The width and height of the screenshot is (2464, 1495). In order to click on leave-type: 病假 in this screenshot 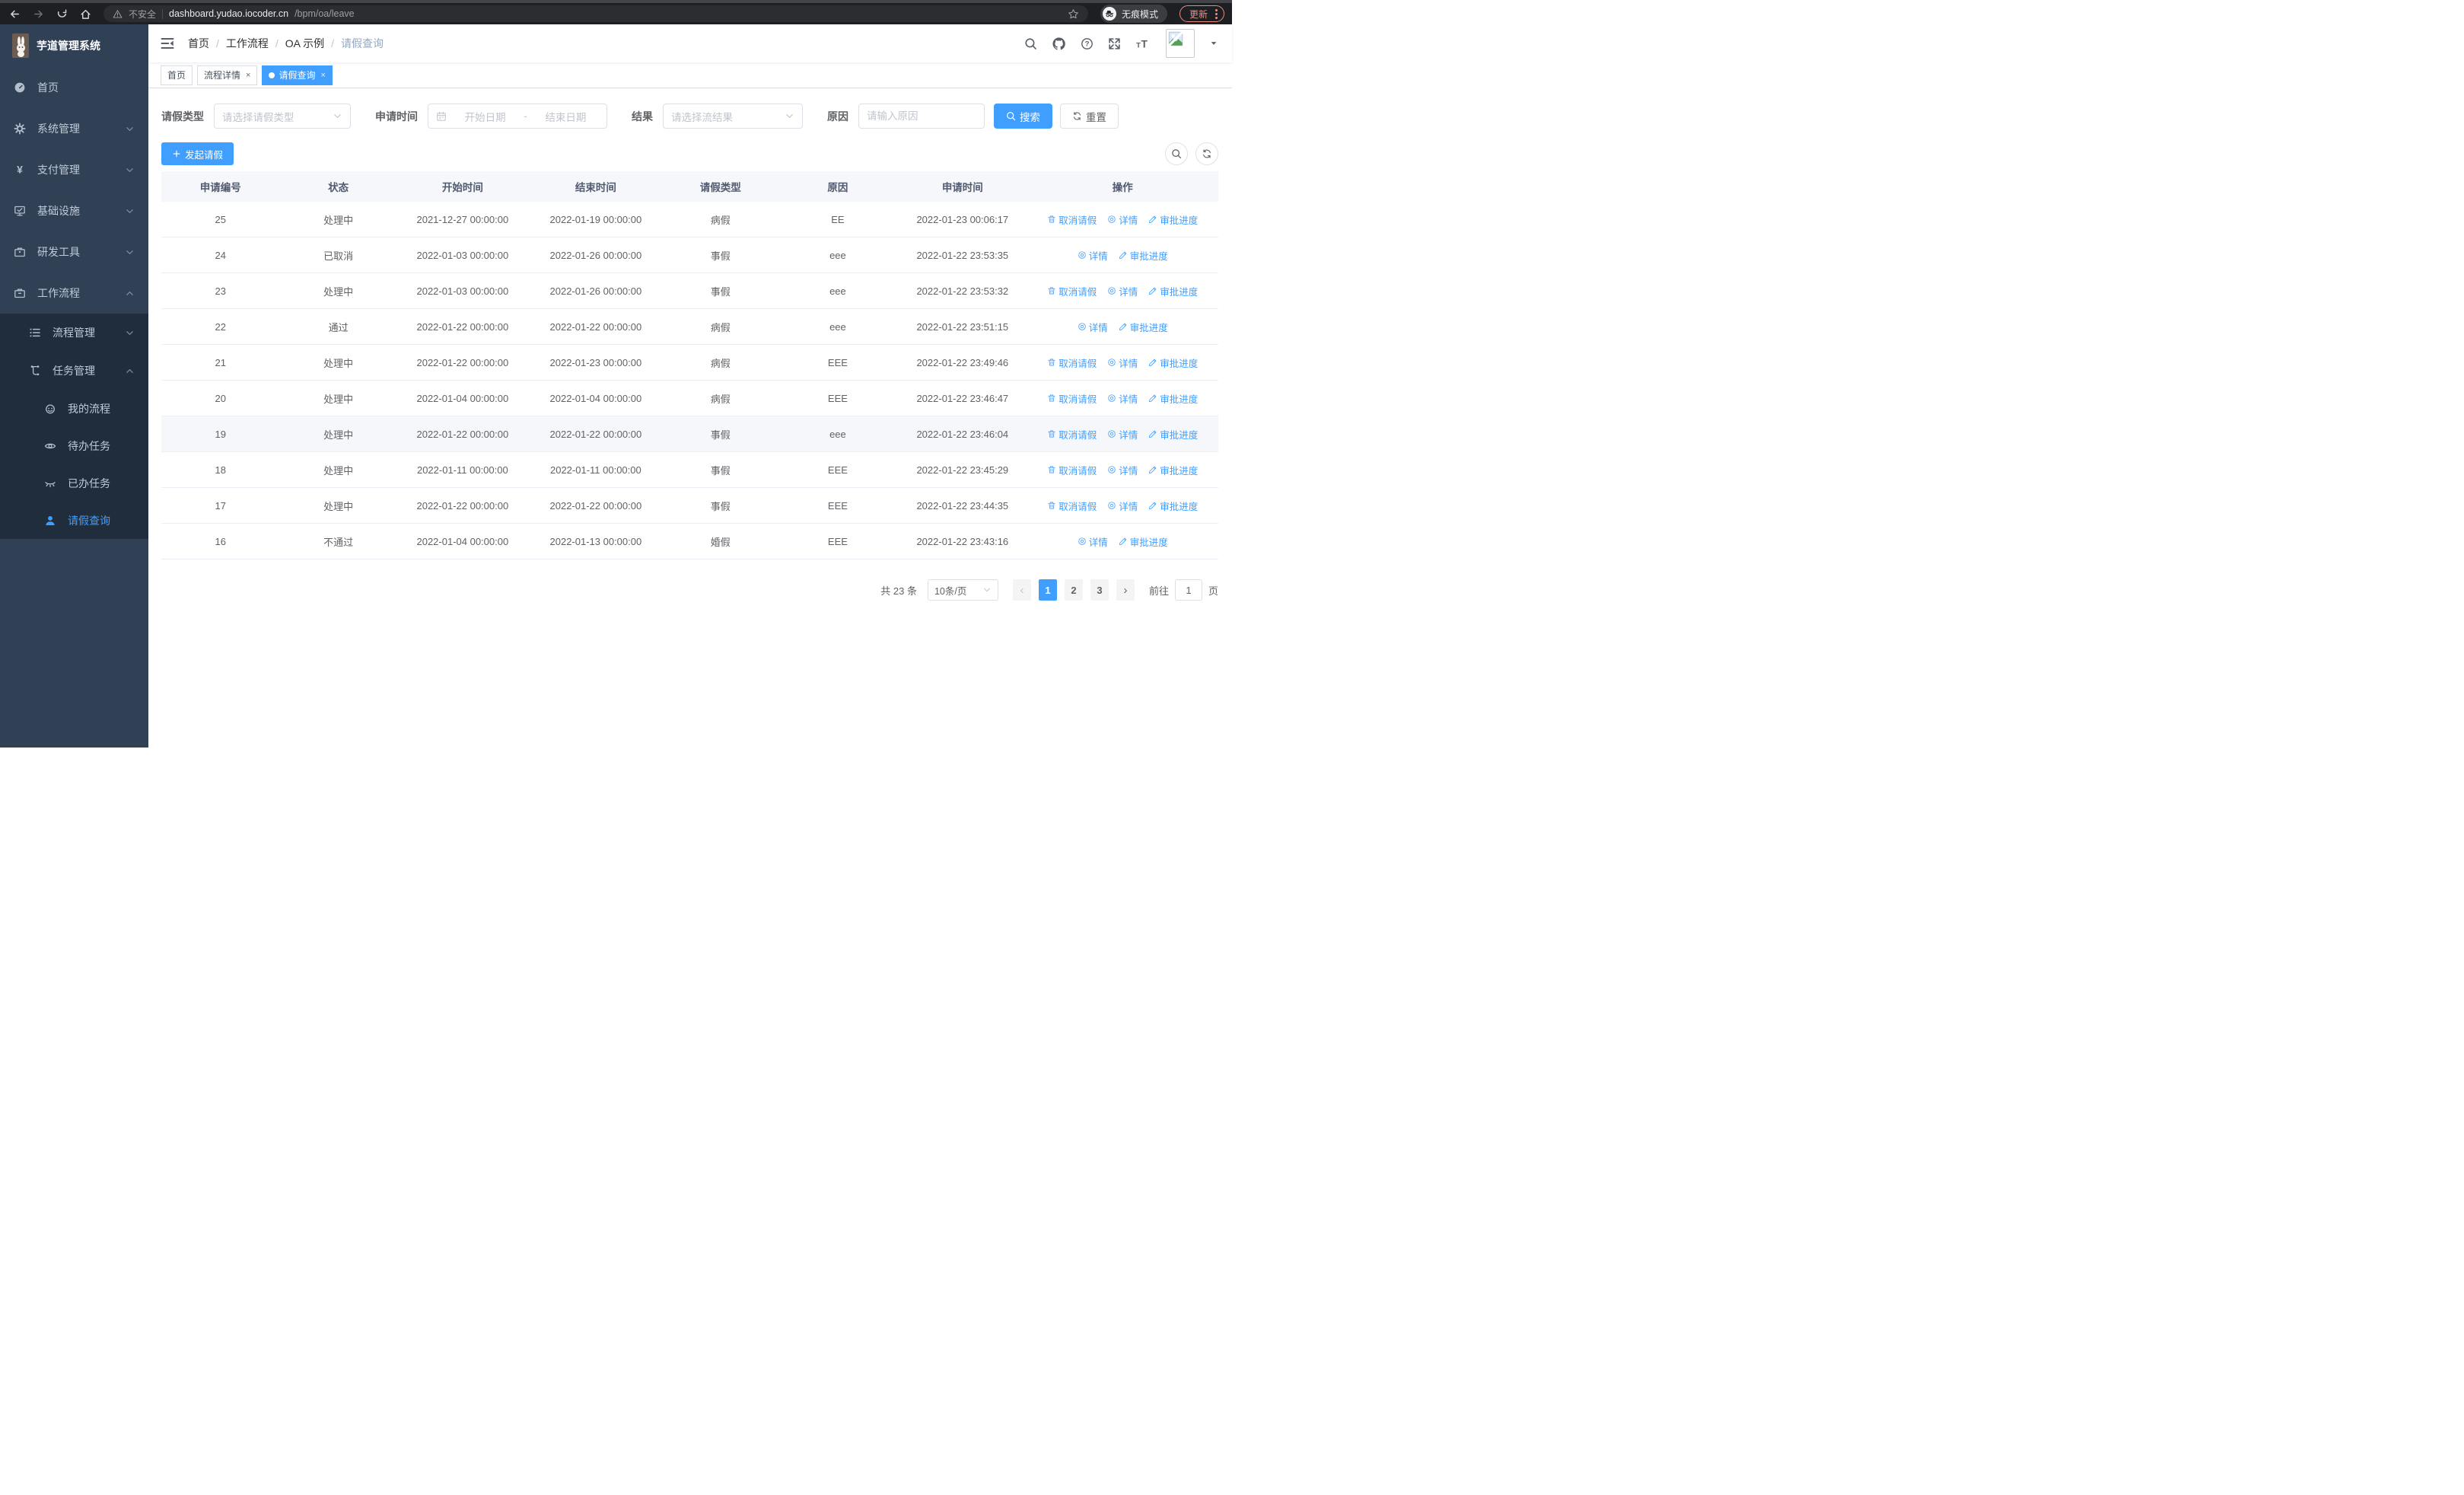, I will do `click(720, 327)`.